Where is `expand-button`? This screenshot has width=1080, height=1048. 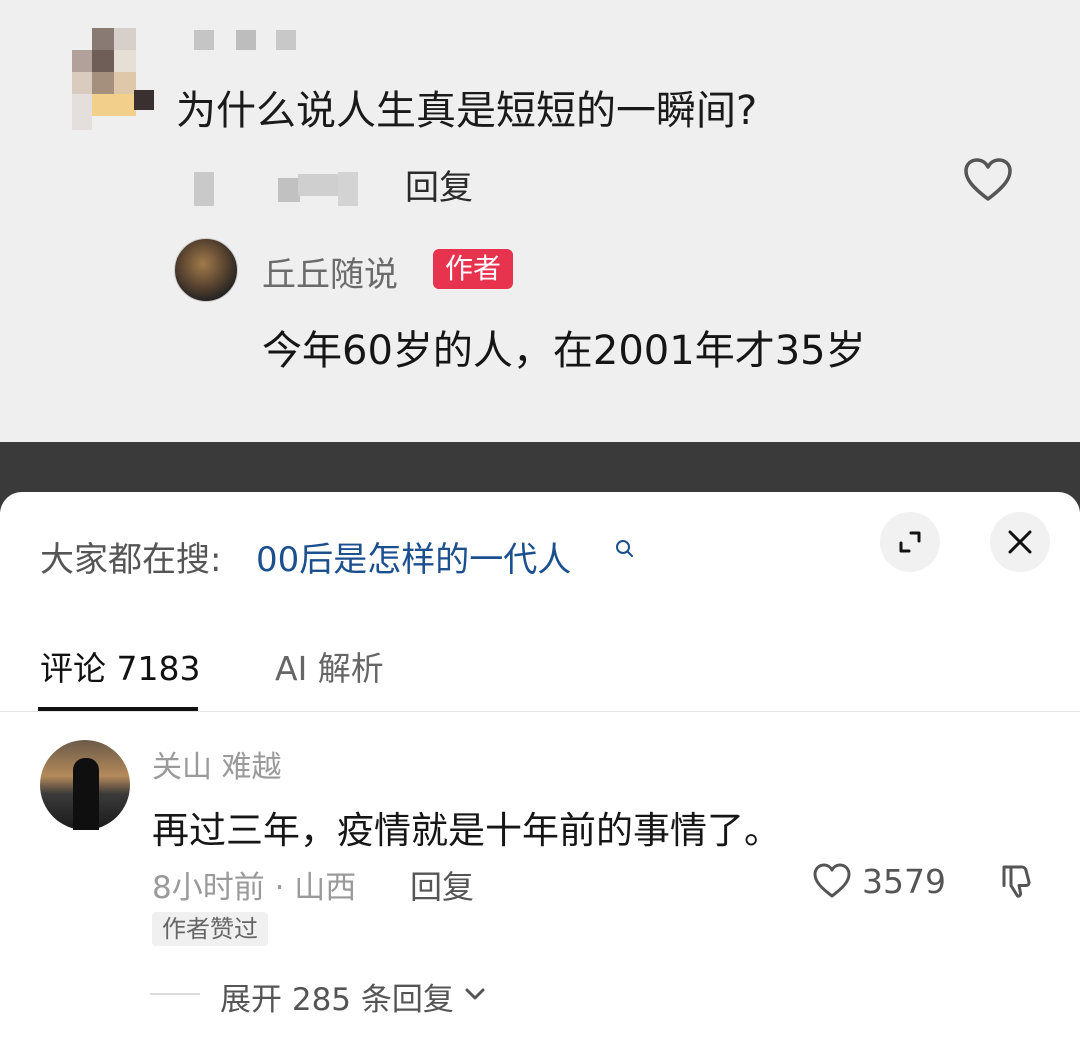 expand-button is located at coordinates (910, 542).